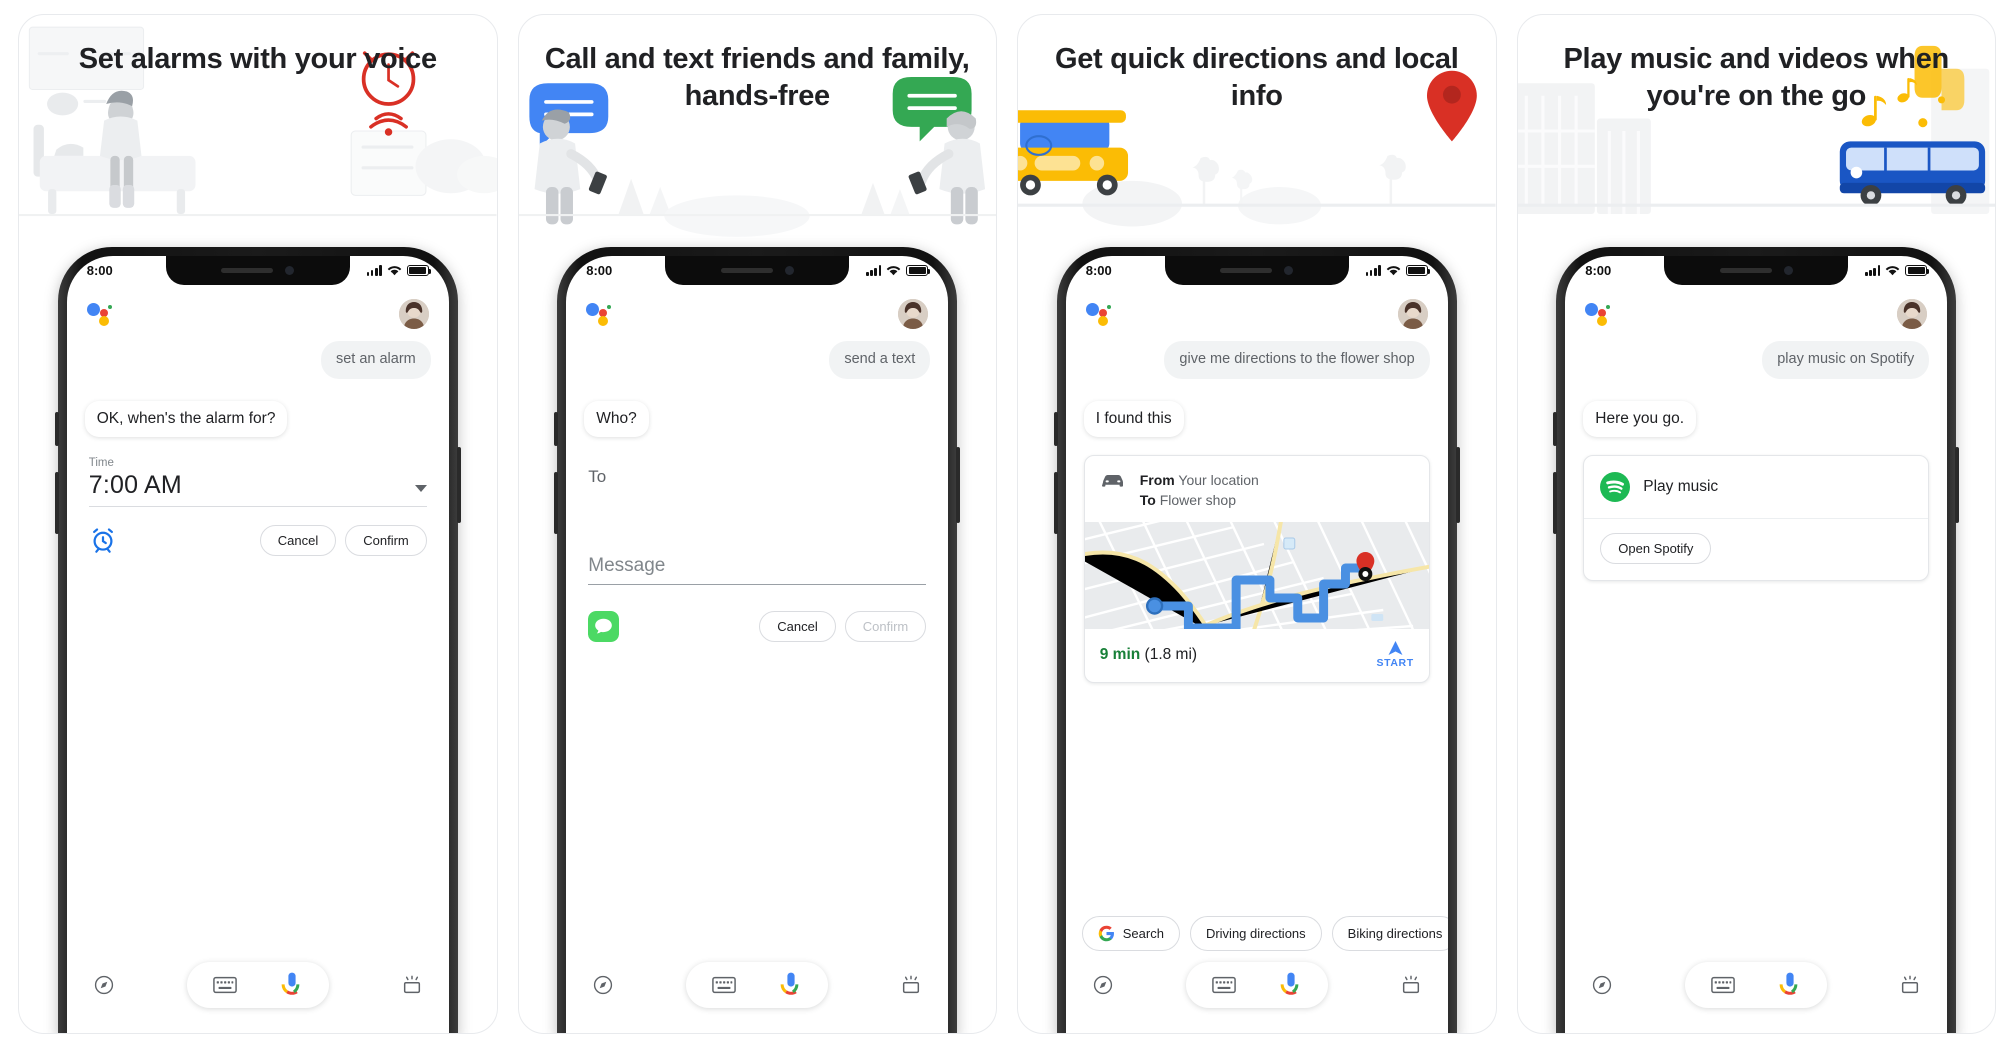  Describe the element at coordinates (1257, 489) in the screenshot. I see `directions-header: From Your location To Flower shop` at that location.